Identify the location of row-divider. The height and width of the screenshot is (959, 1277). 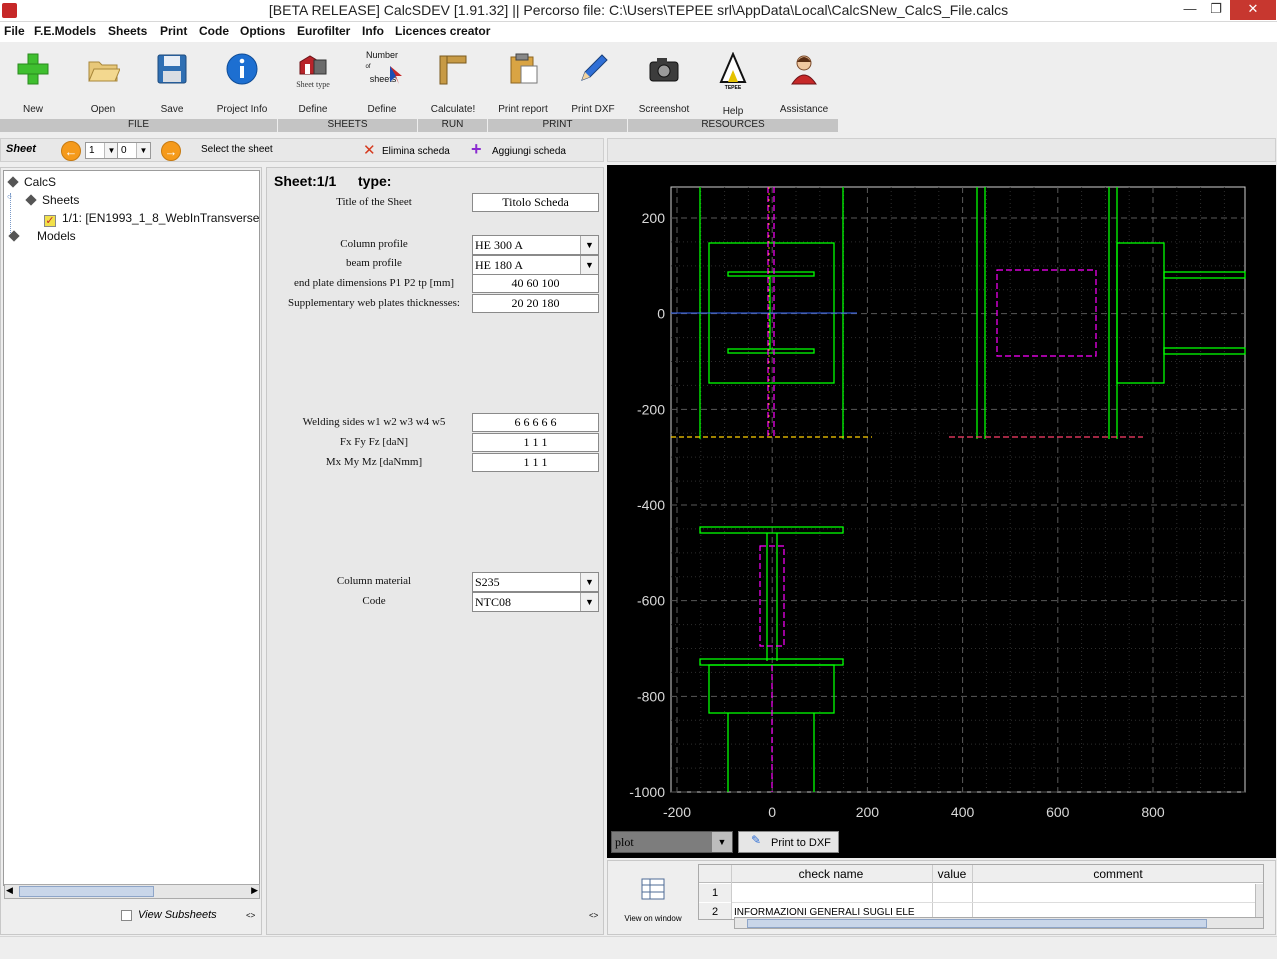
(997, 902).